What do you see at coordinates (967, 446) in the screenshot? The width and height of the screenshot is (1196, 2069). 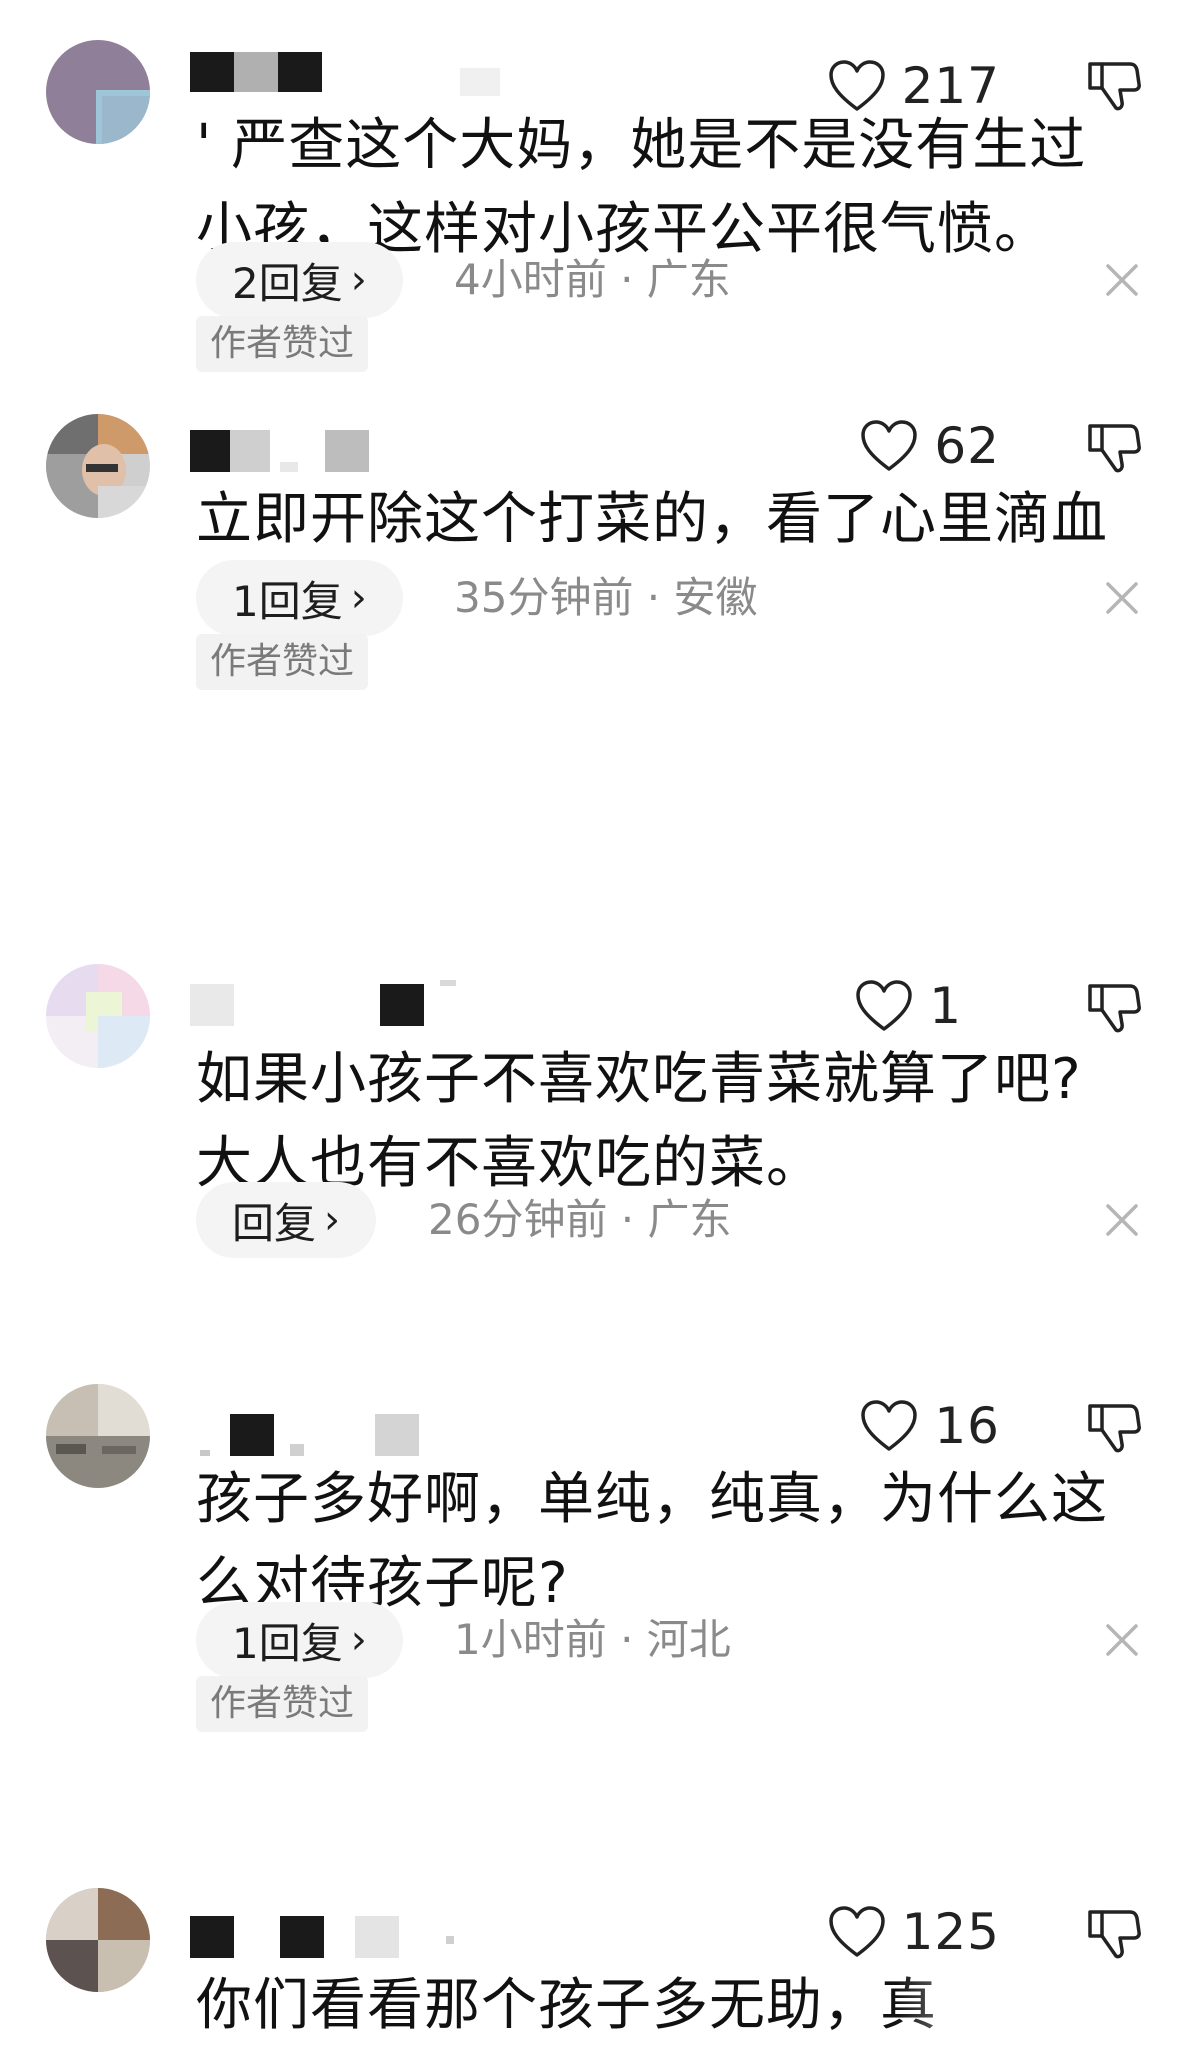 I see `like-count: 62` at bounding box center [967, 446].